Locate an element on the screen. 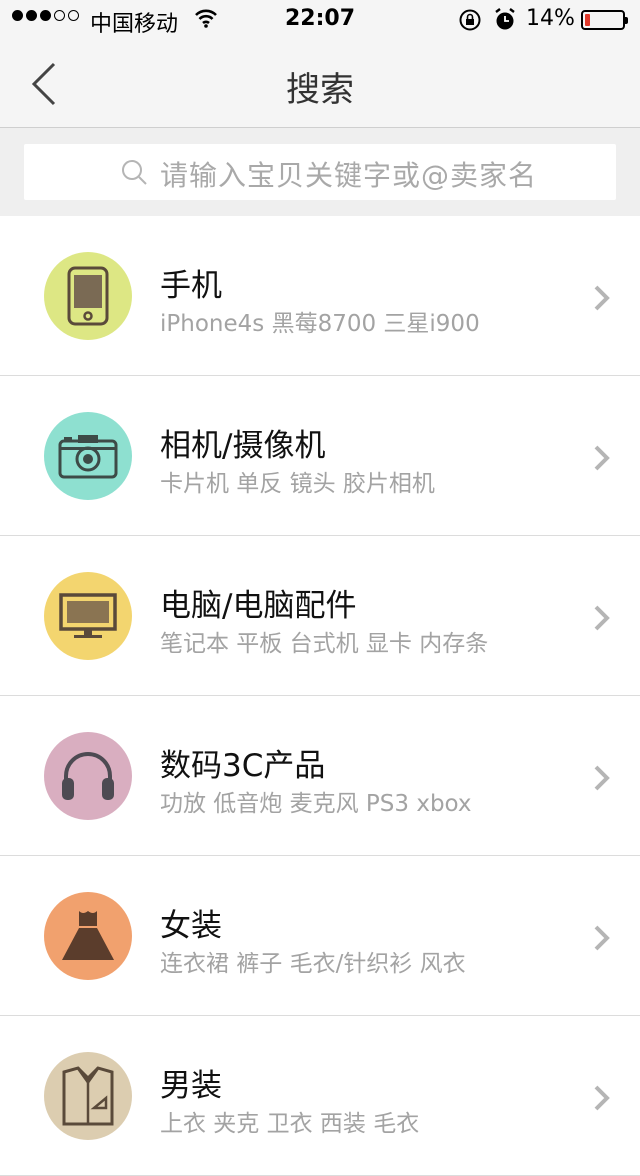 This screenshot has height=1176, width=640. navigation-bar: 搜索 is located at coordinates (320, 84).